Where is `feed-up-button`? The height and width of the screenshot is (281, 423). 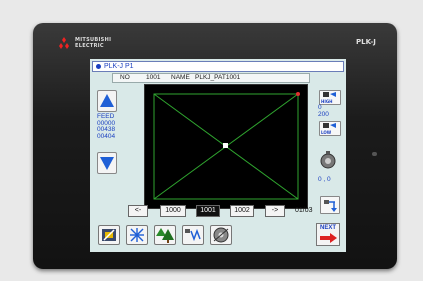
feed-up-button is located at coordinates (107, 101).